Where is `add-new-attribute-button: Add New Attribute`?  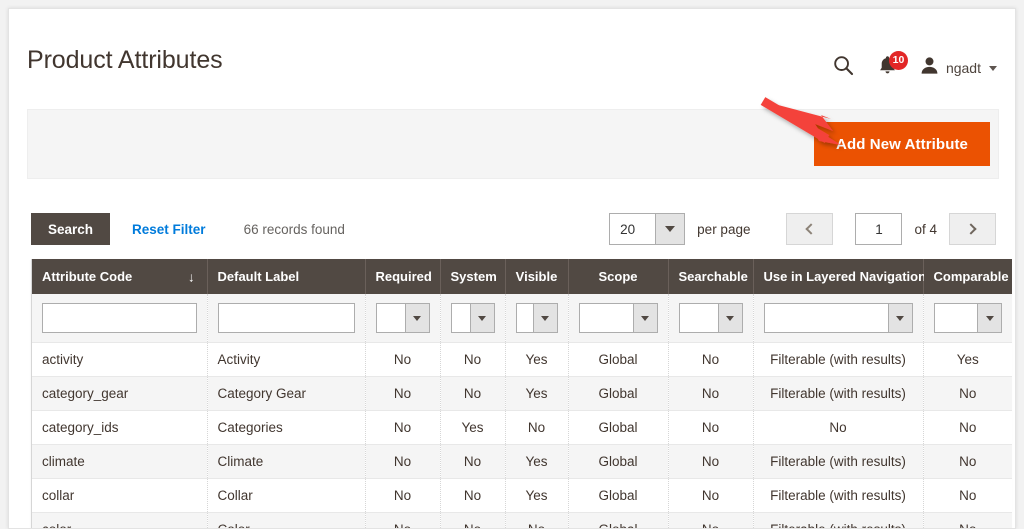 add-new-attribute-button: Add New Attribute is located at coordinates (902, 144).